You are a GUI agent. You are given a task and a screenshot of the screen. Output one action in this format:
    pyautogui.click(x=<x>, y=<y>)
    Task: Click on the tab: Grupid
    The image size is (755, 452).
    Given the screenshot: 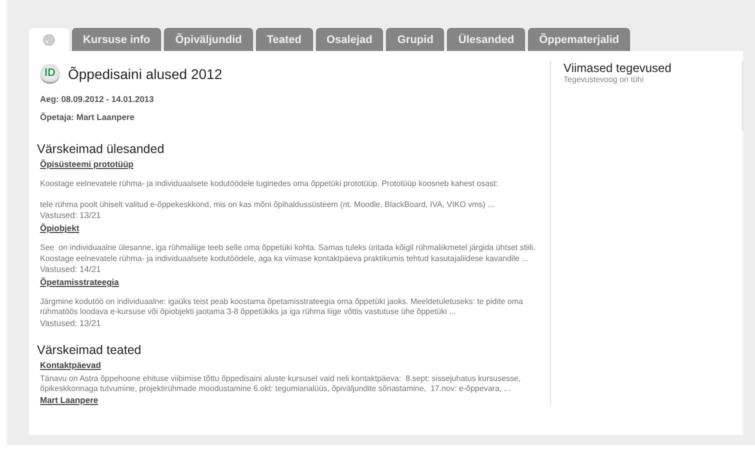 What is the action you would take?
    pyautogui.click(x=415, y=39)
    